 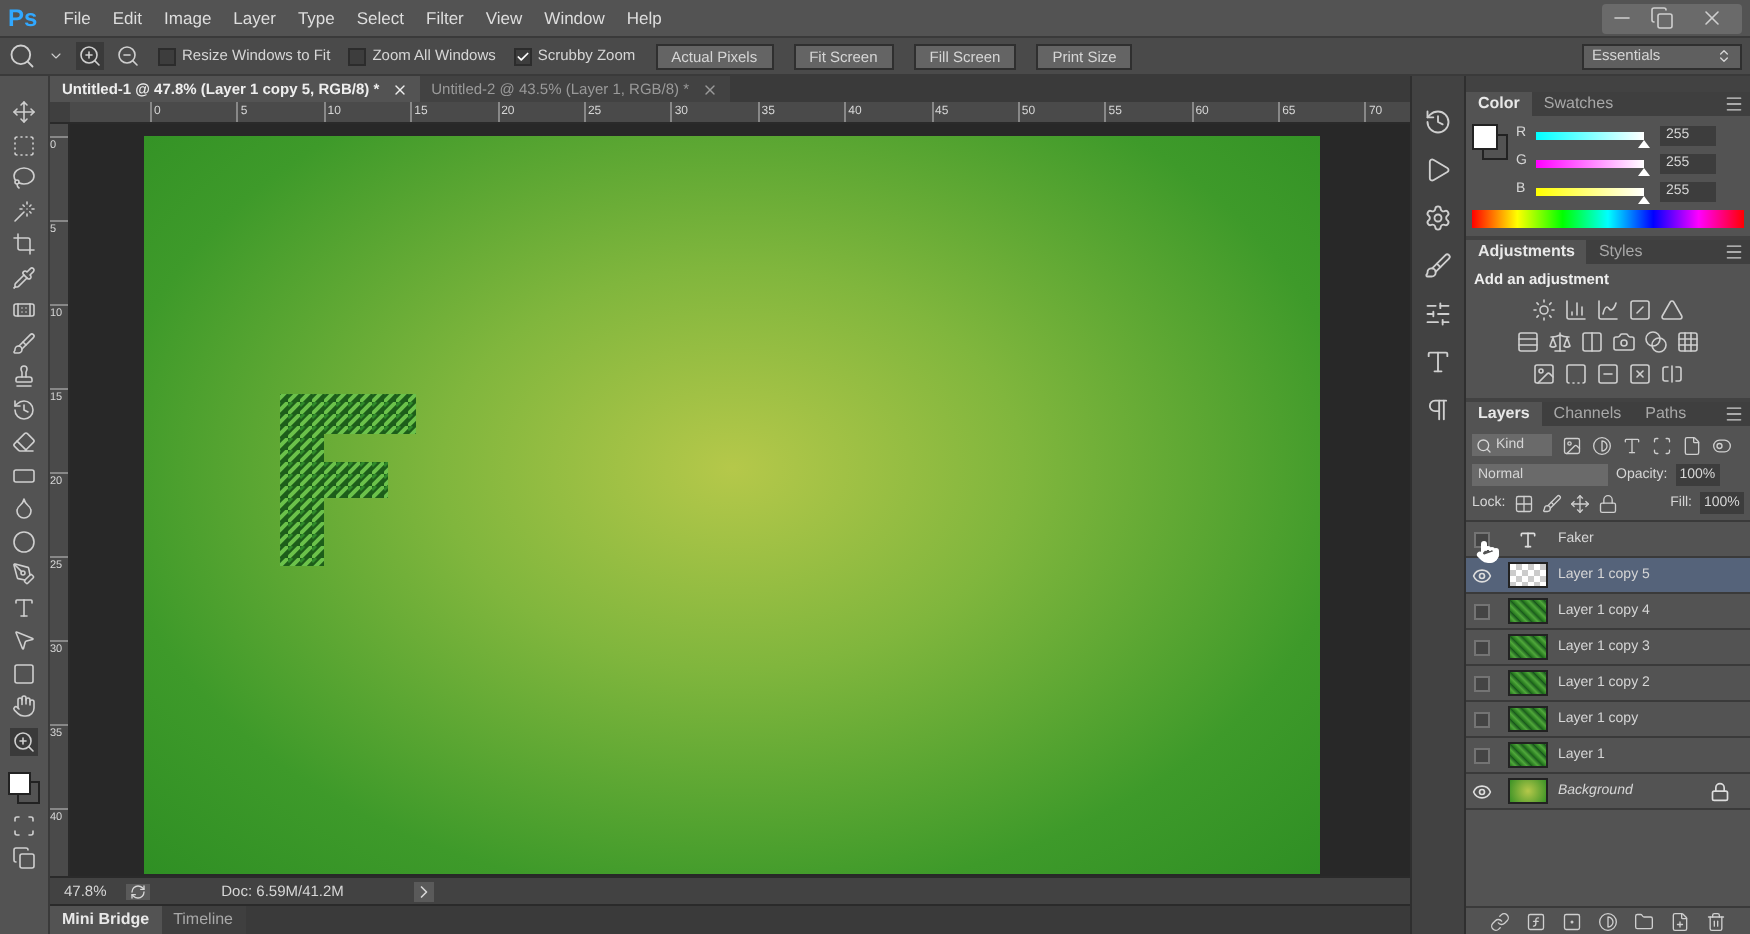 I want to click on history-icon, so click(x=1438, y=122).